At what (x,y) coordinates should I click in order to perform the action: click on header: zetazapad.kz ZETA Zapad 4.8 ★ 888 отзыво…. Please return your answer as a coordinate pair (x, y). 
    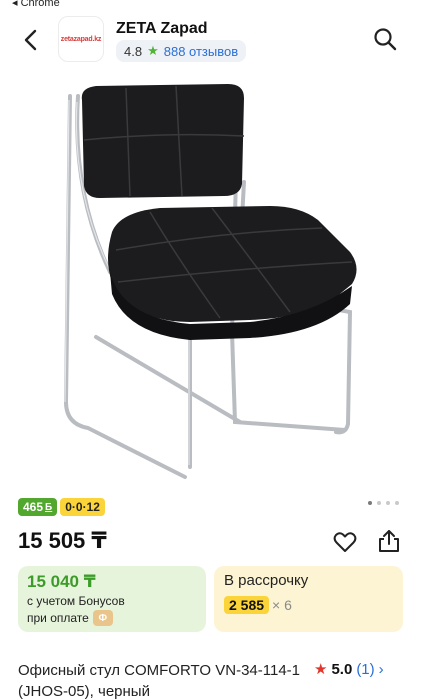
    Looking at the image, I should click on (210, 41).